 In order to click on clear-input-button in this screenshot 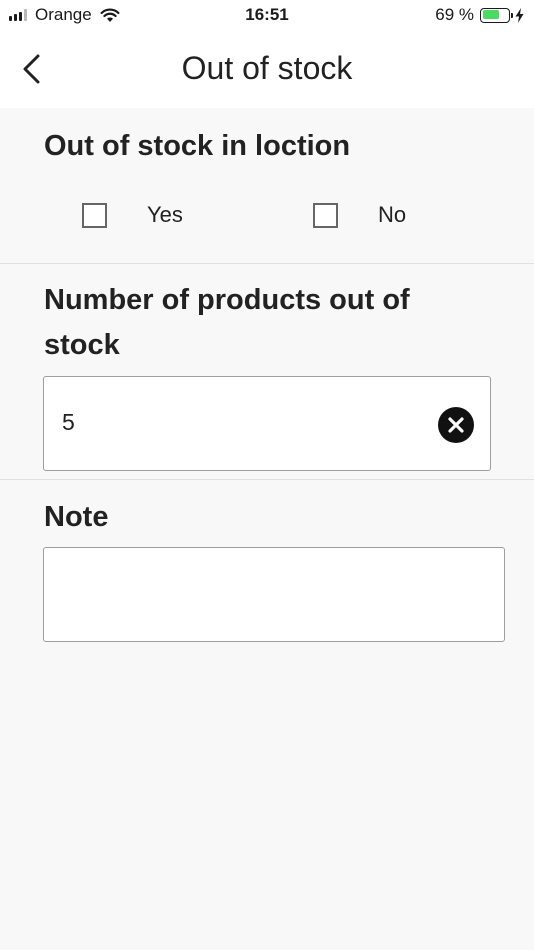, I will do `click(456, 425)`.